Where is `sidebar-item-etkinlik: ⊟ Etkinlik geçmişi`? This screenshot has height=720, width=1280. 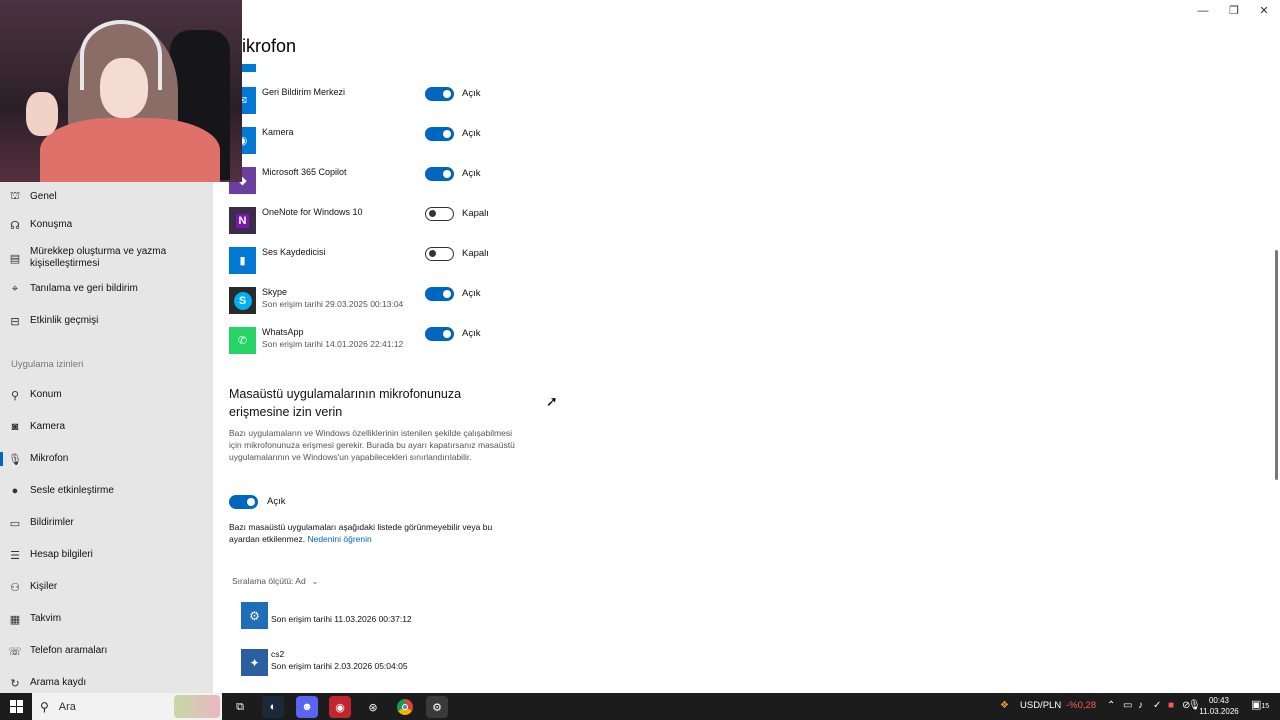 sidebar-item-etkinlik: ⊟ Etkinlik geçmişi is located at coordinates (106, 321).